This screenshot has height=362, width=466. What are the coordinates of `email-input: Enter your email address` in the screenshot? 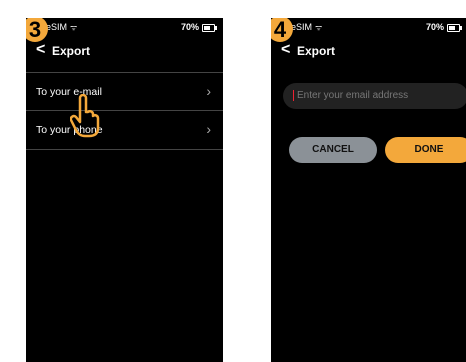 It's located at (374, 96).